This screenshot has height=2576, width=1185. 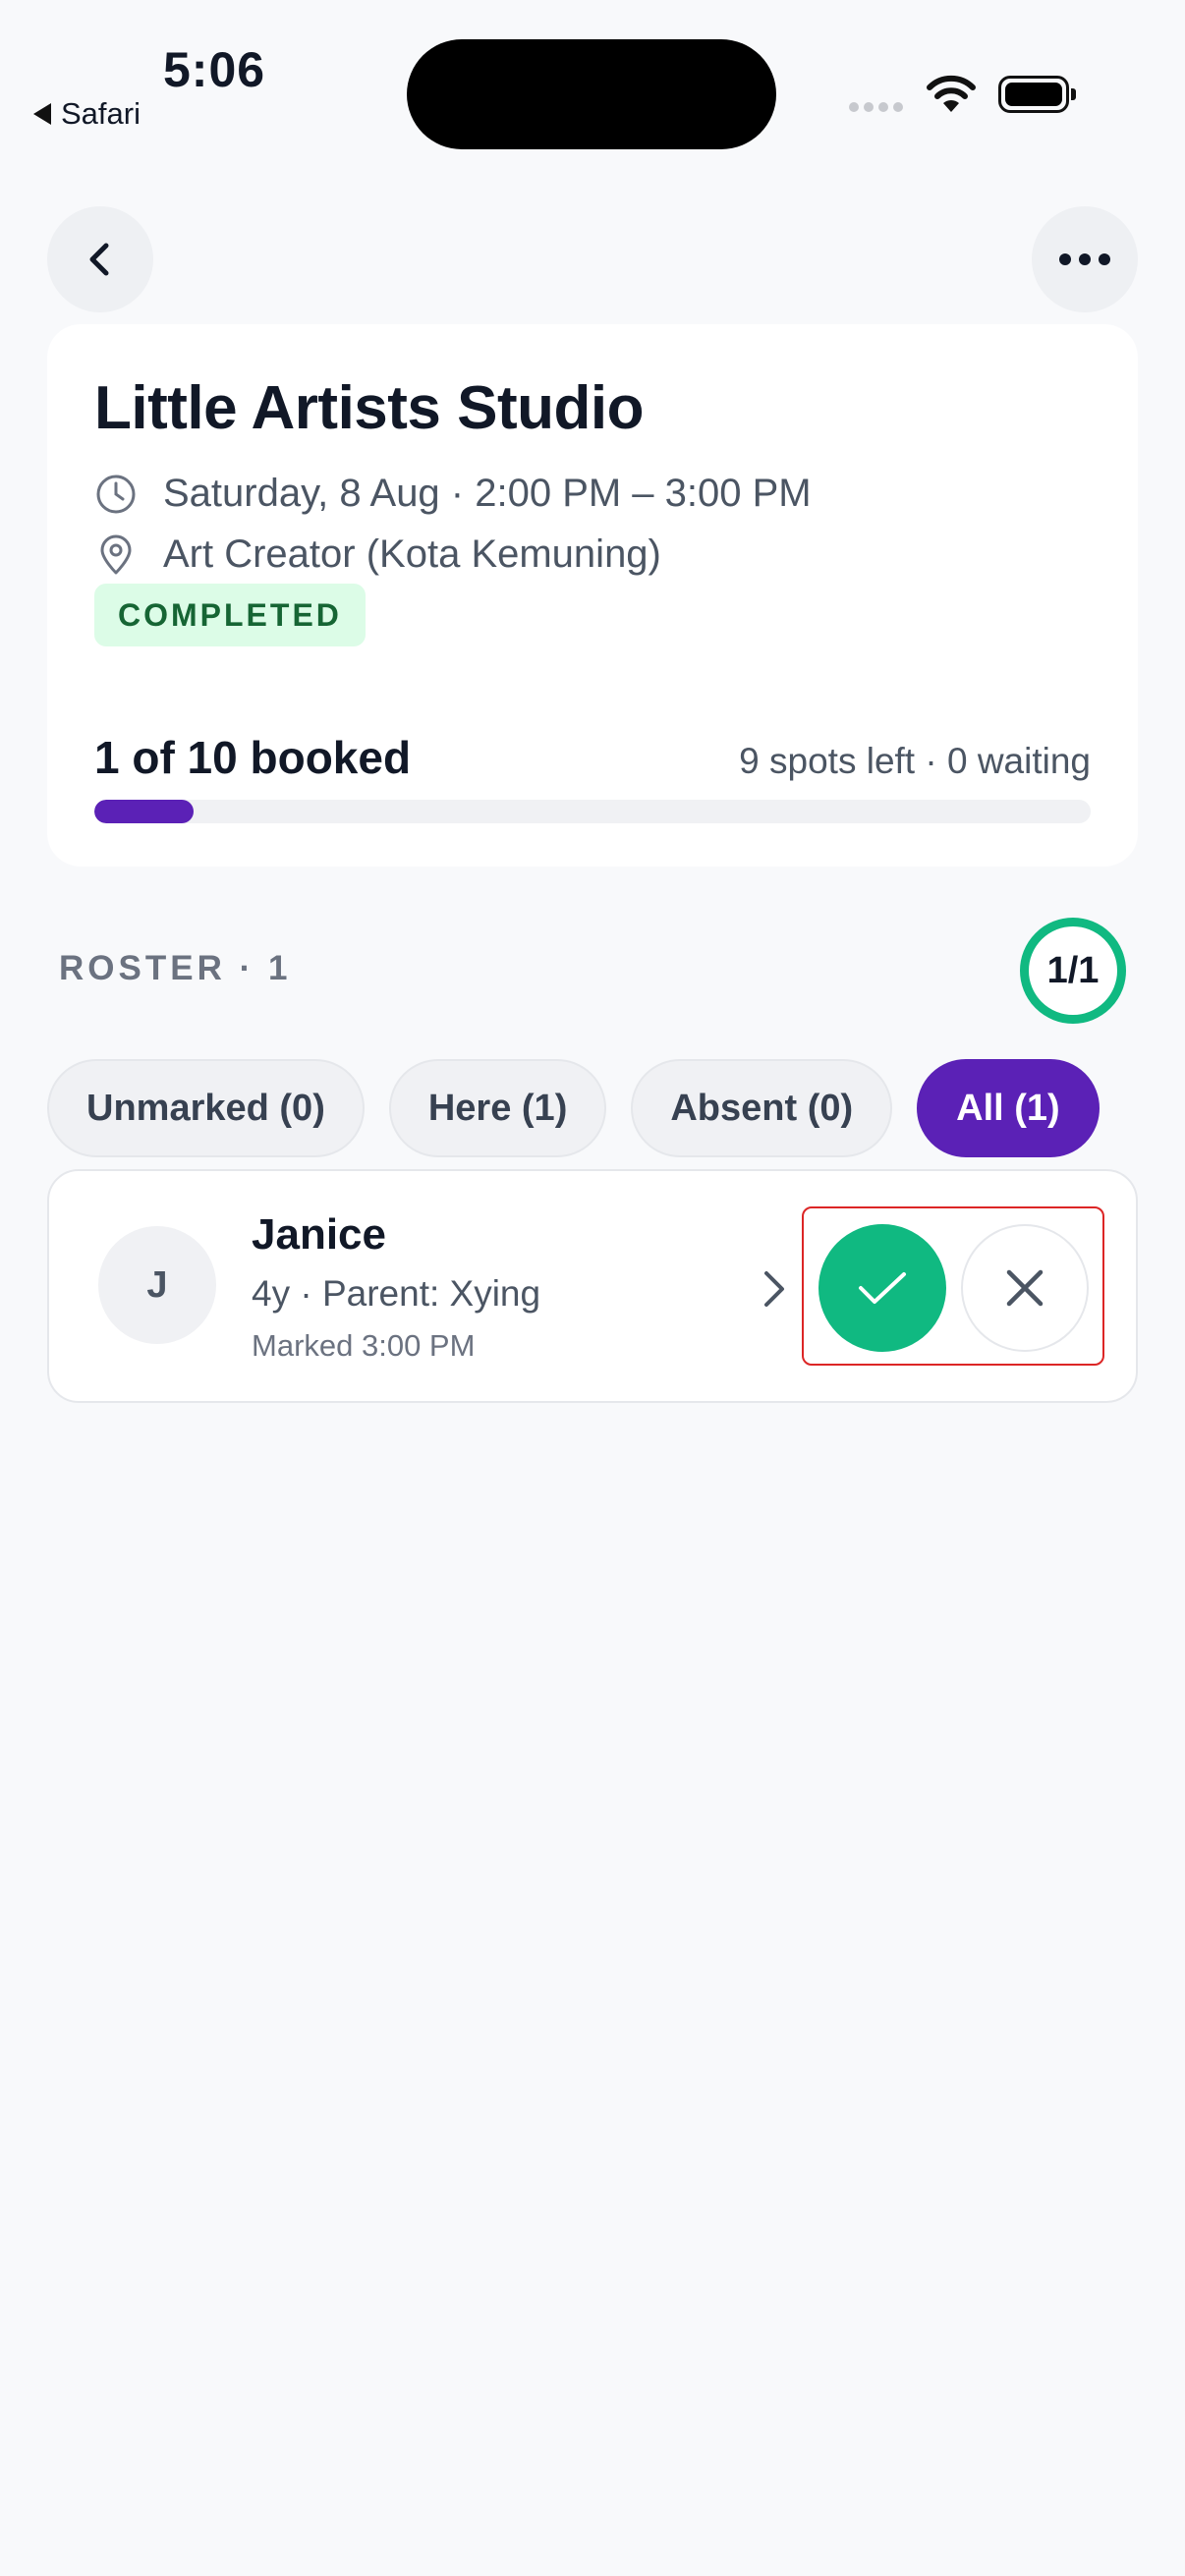 I want to click on chevron-right-icon, so click(x=775, y=1289).